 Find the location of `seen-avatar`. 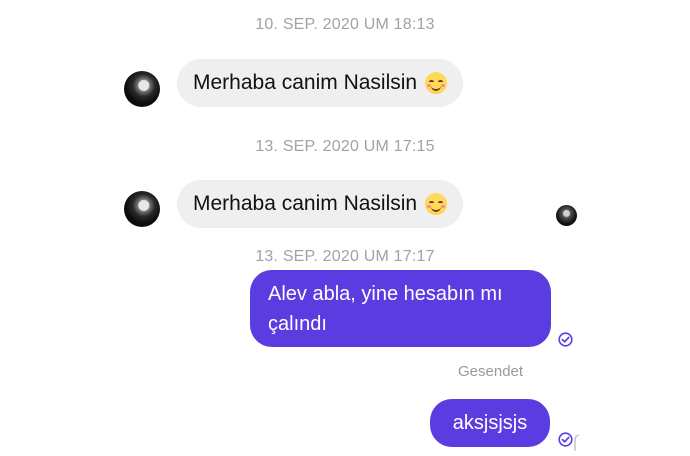

seen-avatar is located at coordinates (566, 215).